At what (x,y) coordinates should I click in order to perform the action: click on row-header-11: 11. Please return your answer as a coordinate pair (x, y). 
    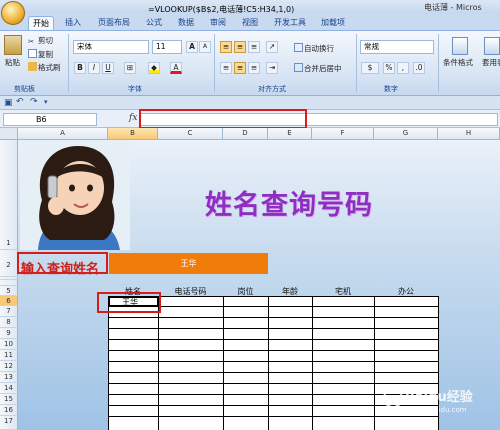
    Looking at the image, I should click on (9, 355).